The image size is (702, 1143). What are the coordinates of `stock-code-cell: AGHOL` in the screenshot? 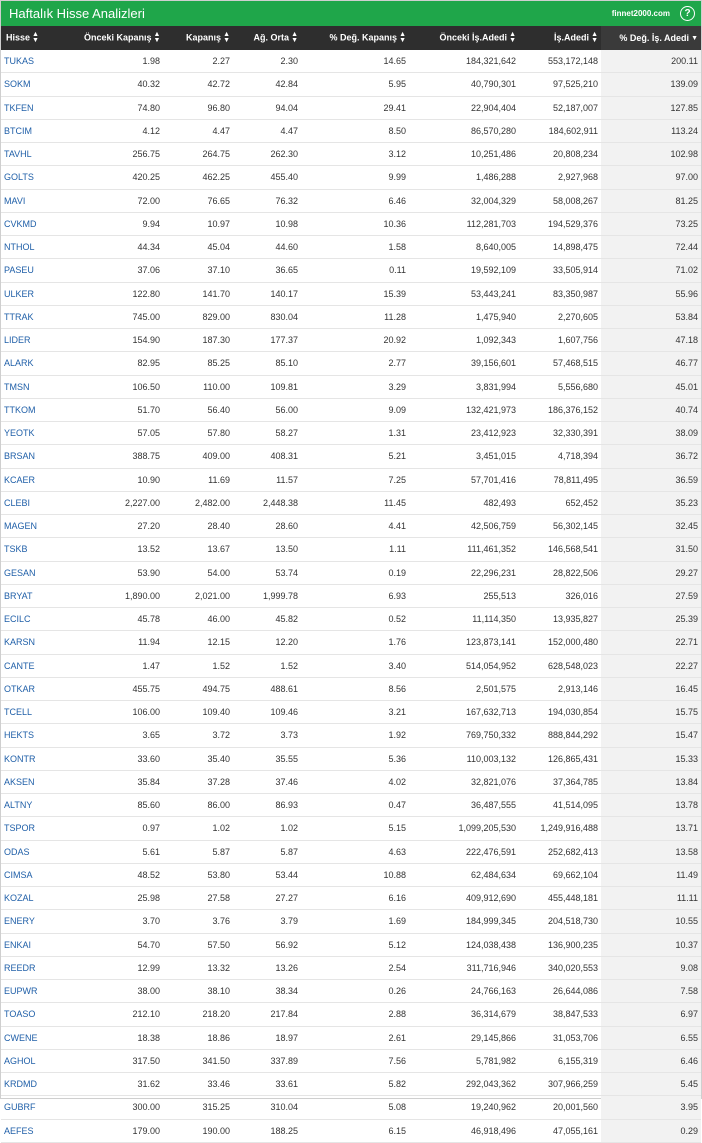 It's located at (41, 1061).